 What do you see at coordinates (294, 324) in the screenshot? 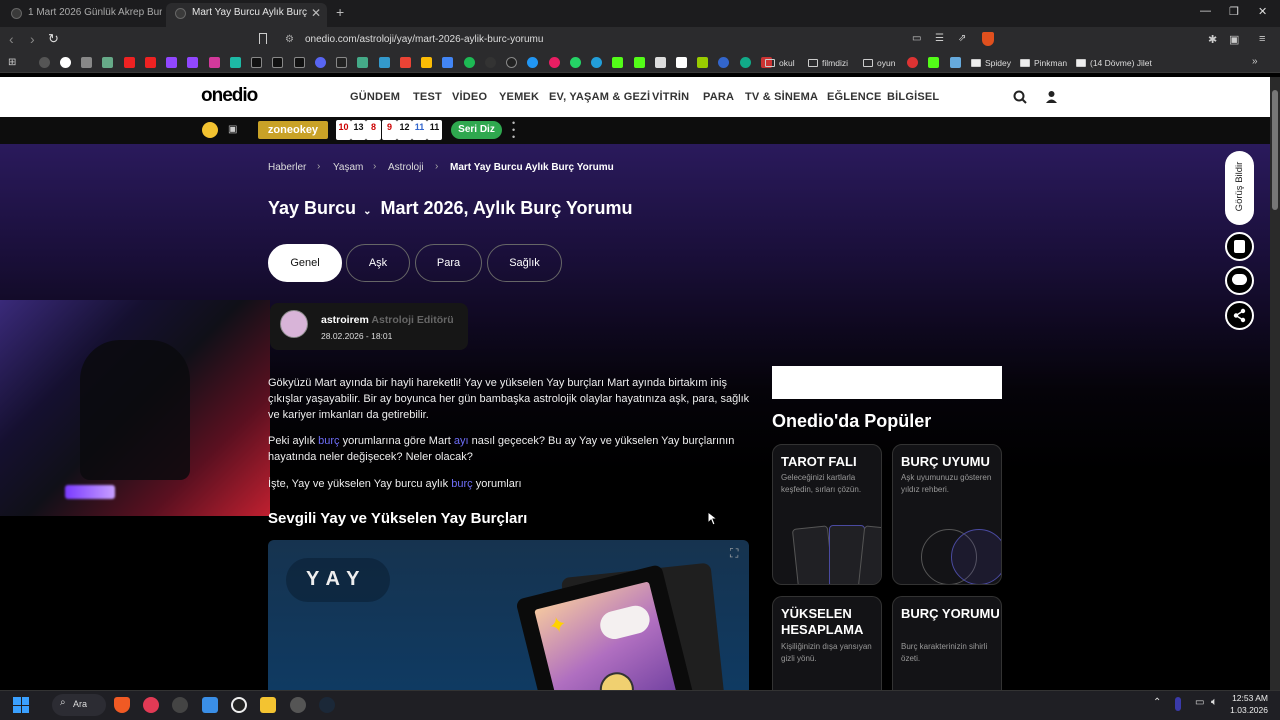
I see `avatar` at bounding box center [294, 324].